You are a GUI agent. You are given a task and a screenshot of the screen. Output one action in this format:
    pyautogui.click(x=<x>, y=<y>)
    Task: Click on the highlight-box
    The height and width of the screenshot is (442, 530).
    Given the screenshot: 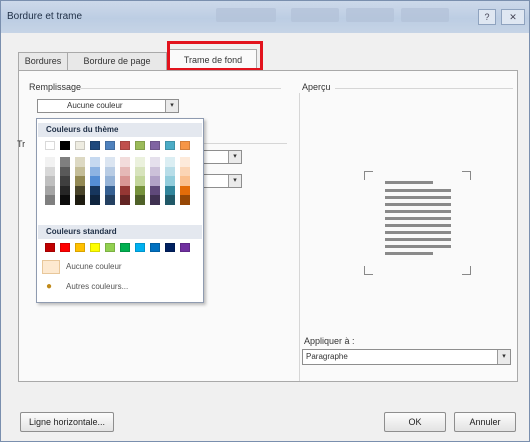 What is the action you would take?
    pyautogui.click(x=215, y=56)
    